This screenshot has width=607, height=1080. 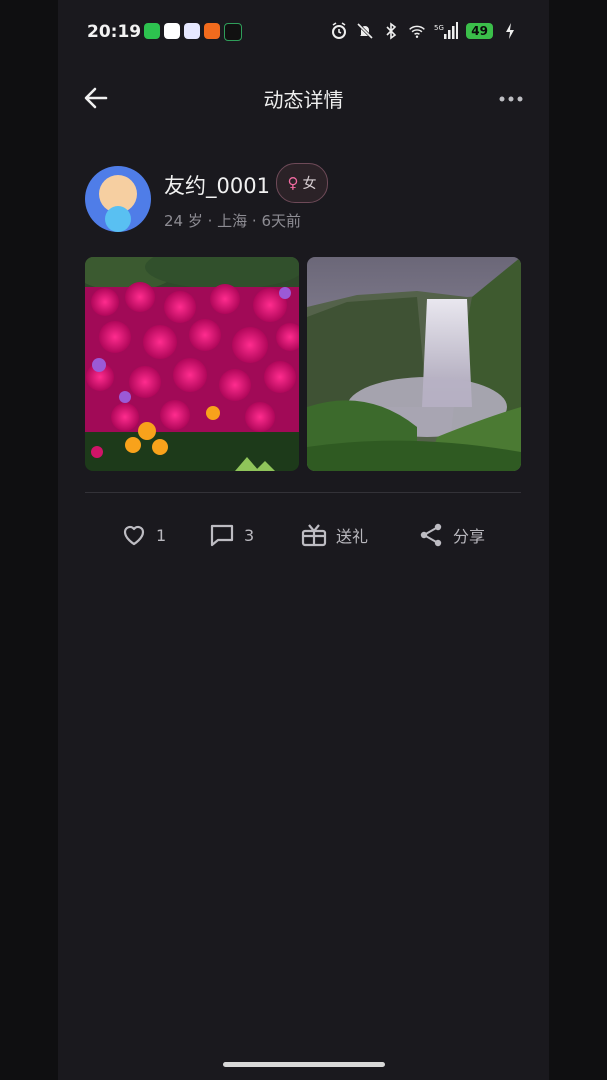 I want to click on divider, so click(x=303, y=492).